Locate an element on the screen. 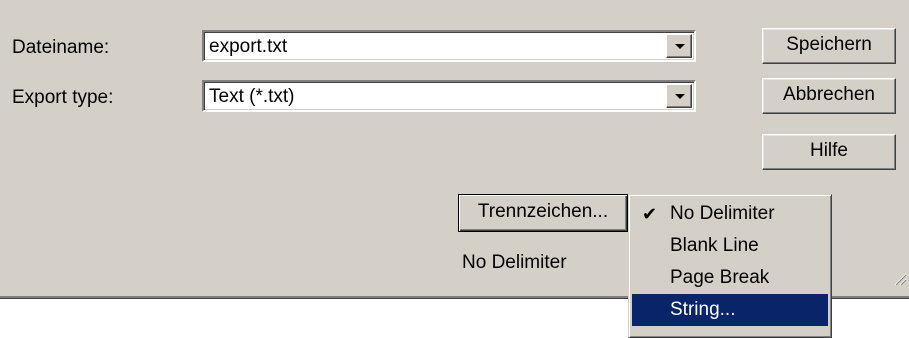 The height and width of the screenshot is (338, 909). menu-item-label: Blank Line is located at coordinates (714, 245).